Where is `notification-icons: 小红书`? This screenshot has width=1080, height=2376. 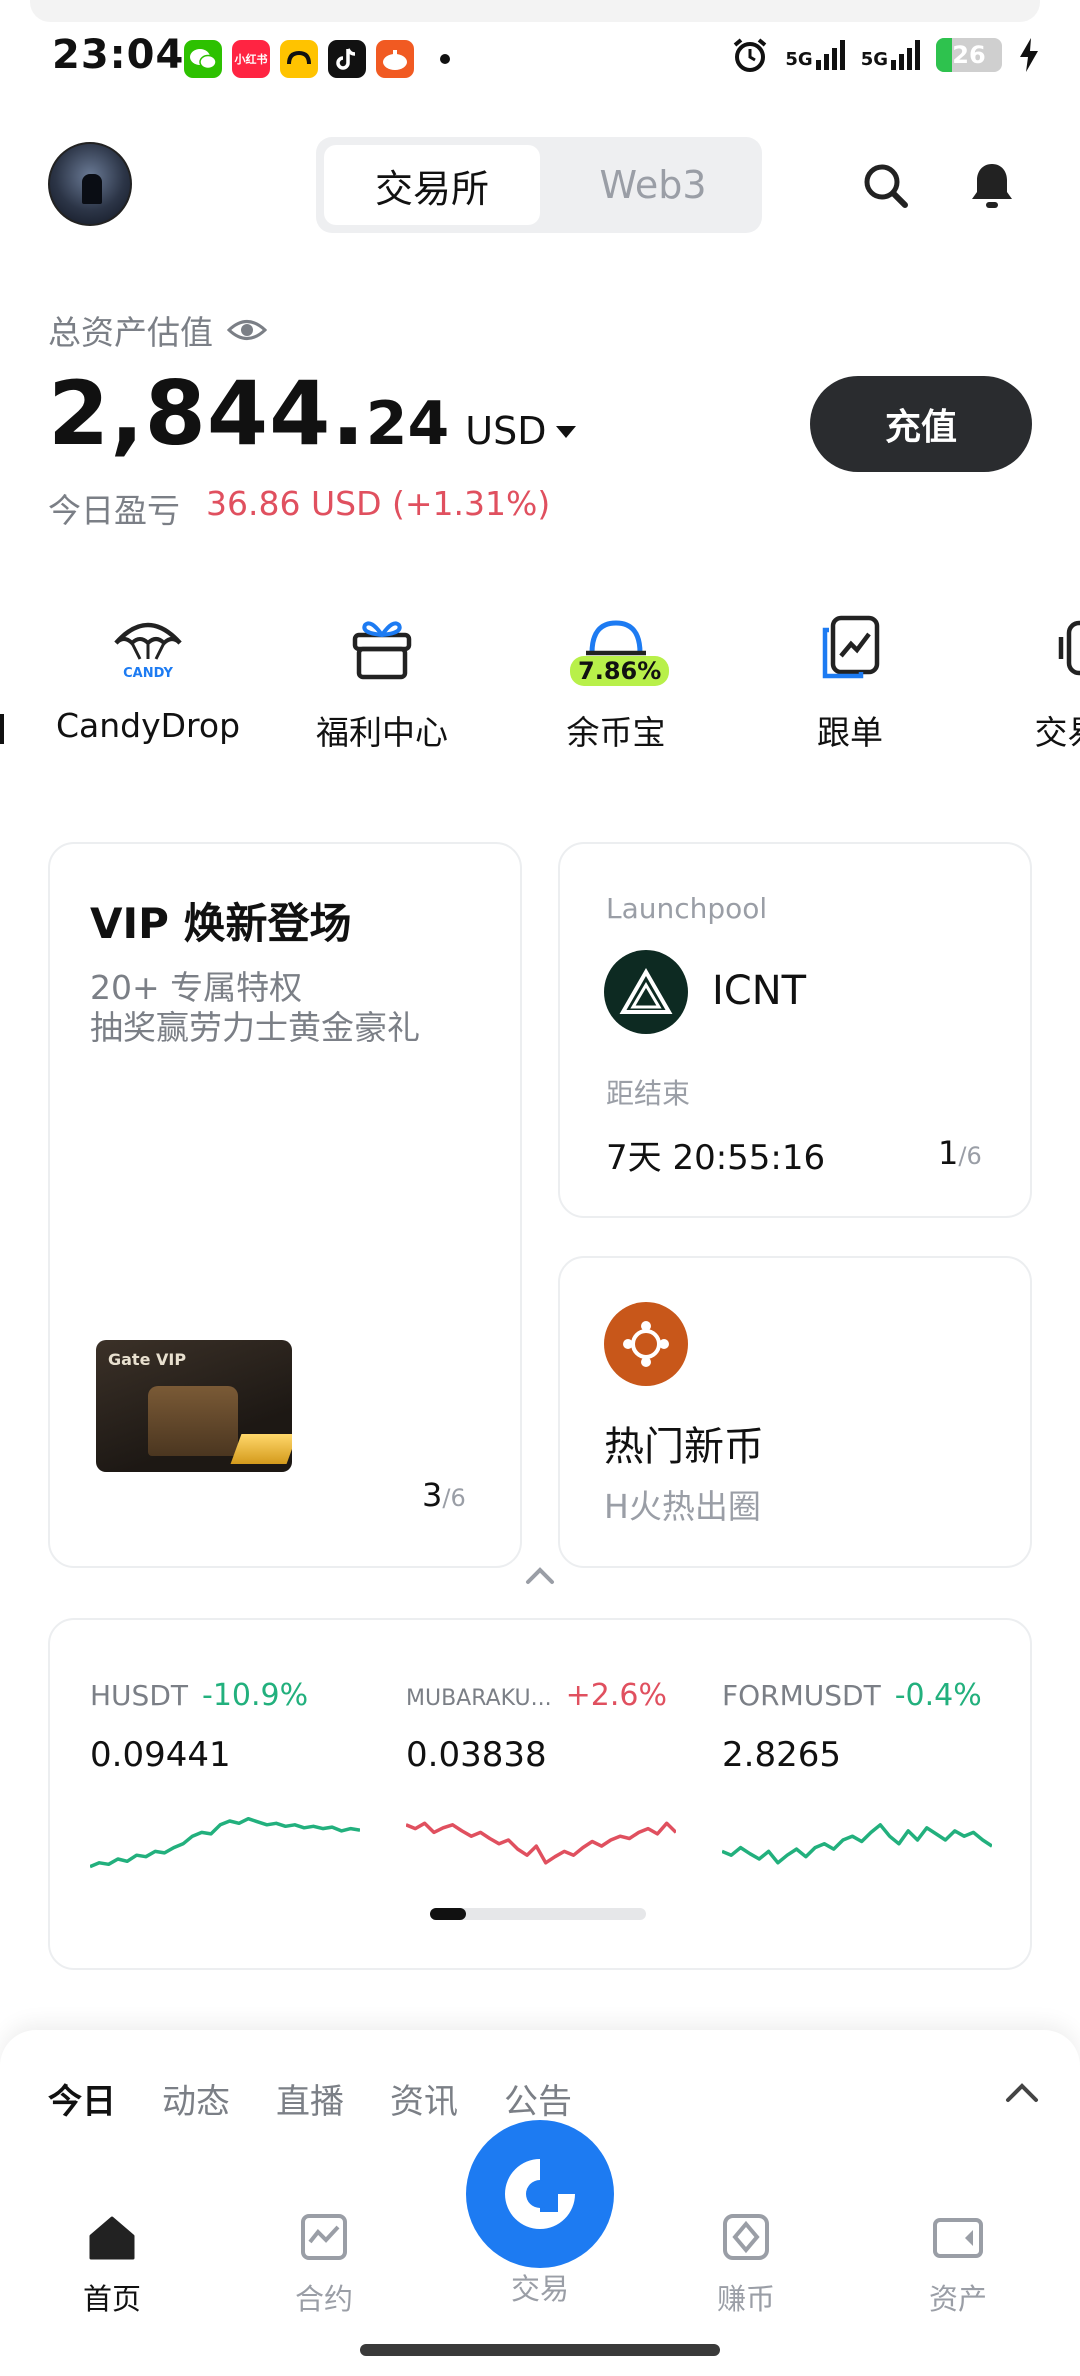 notification-icons: 小红书 is located at coordinates (317, 59).